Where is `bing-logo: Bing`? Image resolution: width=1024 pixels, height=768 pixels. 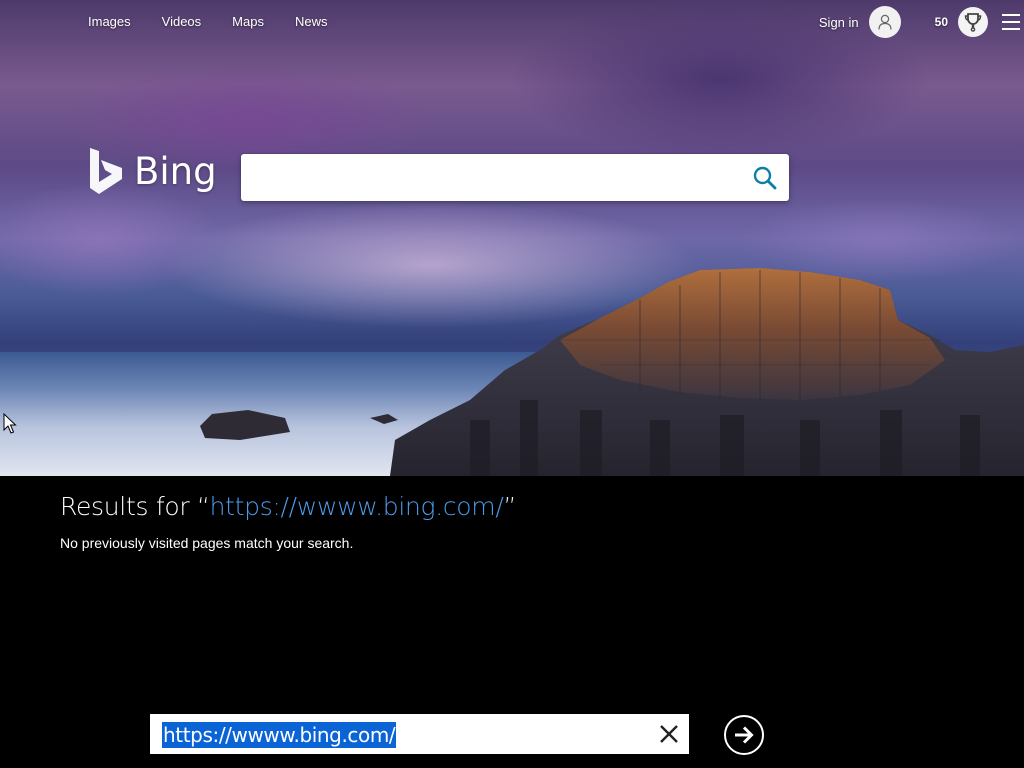 bing-logo: Bing is located at coordinates (152, 171).